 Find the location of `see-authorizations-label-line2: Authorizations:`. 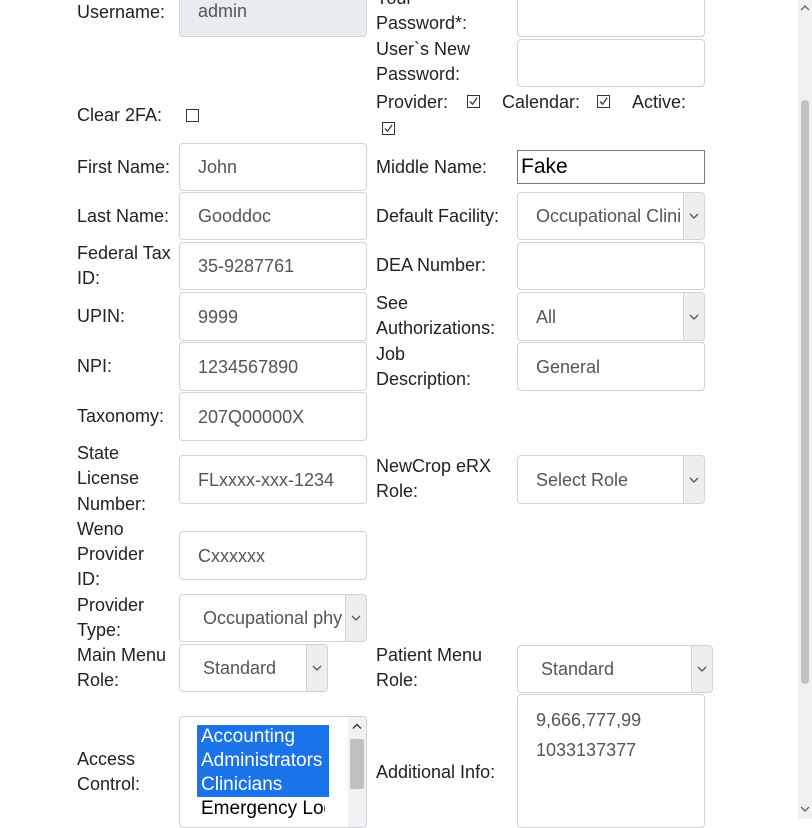

see-authorizations-label-line2: Authorizations: is located at coordinates (436, 328).